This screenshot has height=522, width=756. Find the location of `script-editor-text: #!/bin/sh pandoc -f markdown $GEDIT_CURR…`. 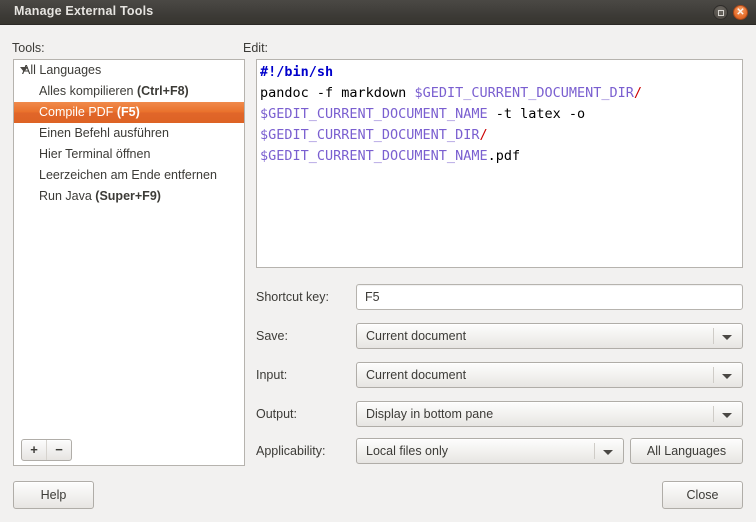

script-editor-text: #!/bin/sh pandoc -f markdown $GEDIT_CURR… is located at coordinates (500, 114).